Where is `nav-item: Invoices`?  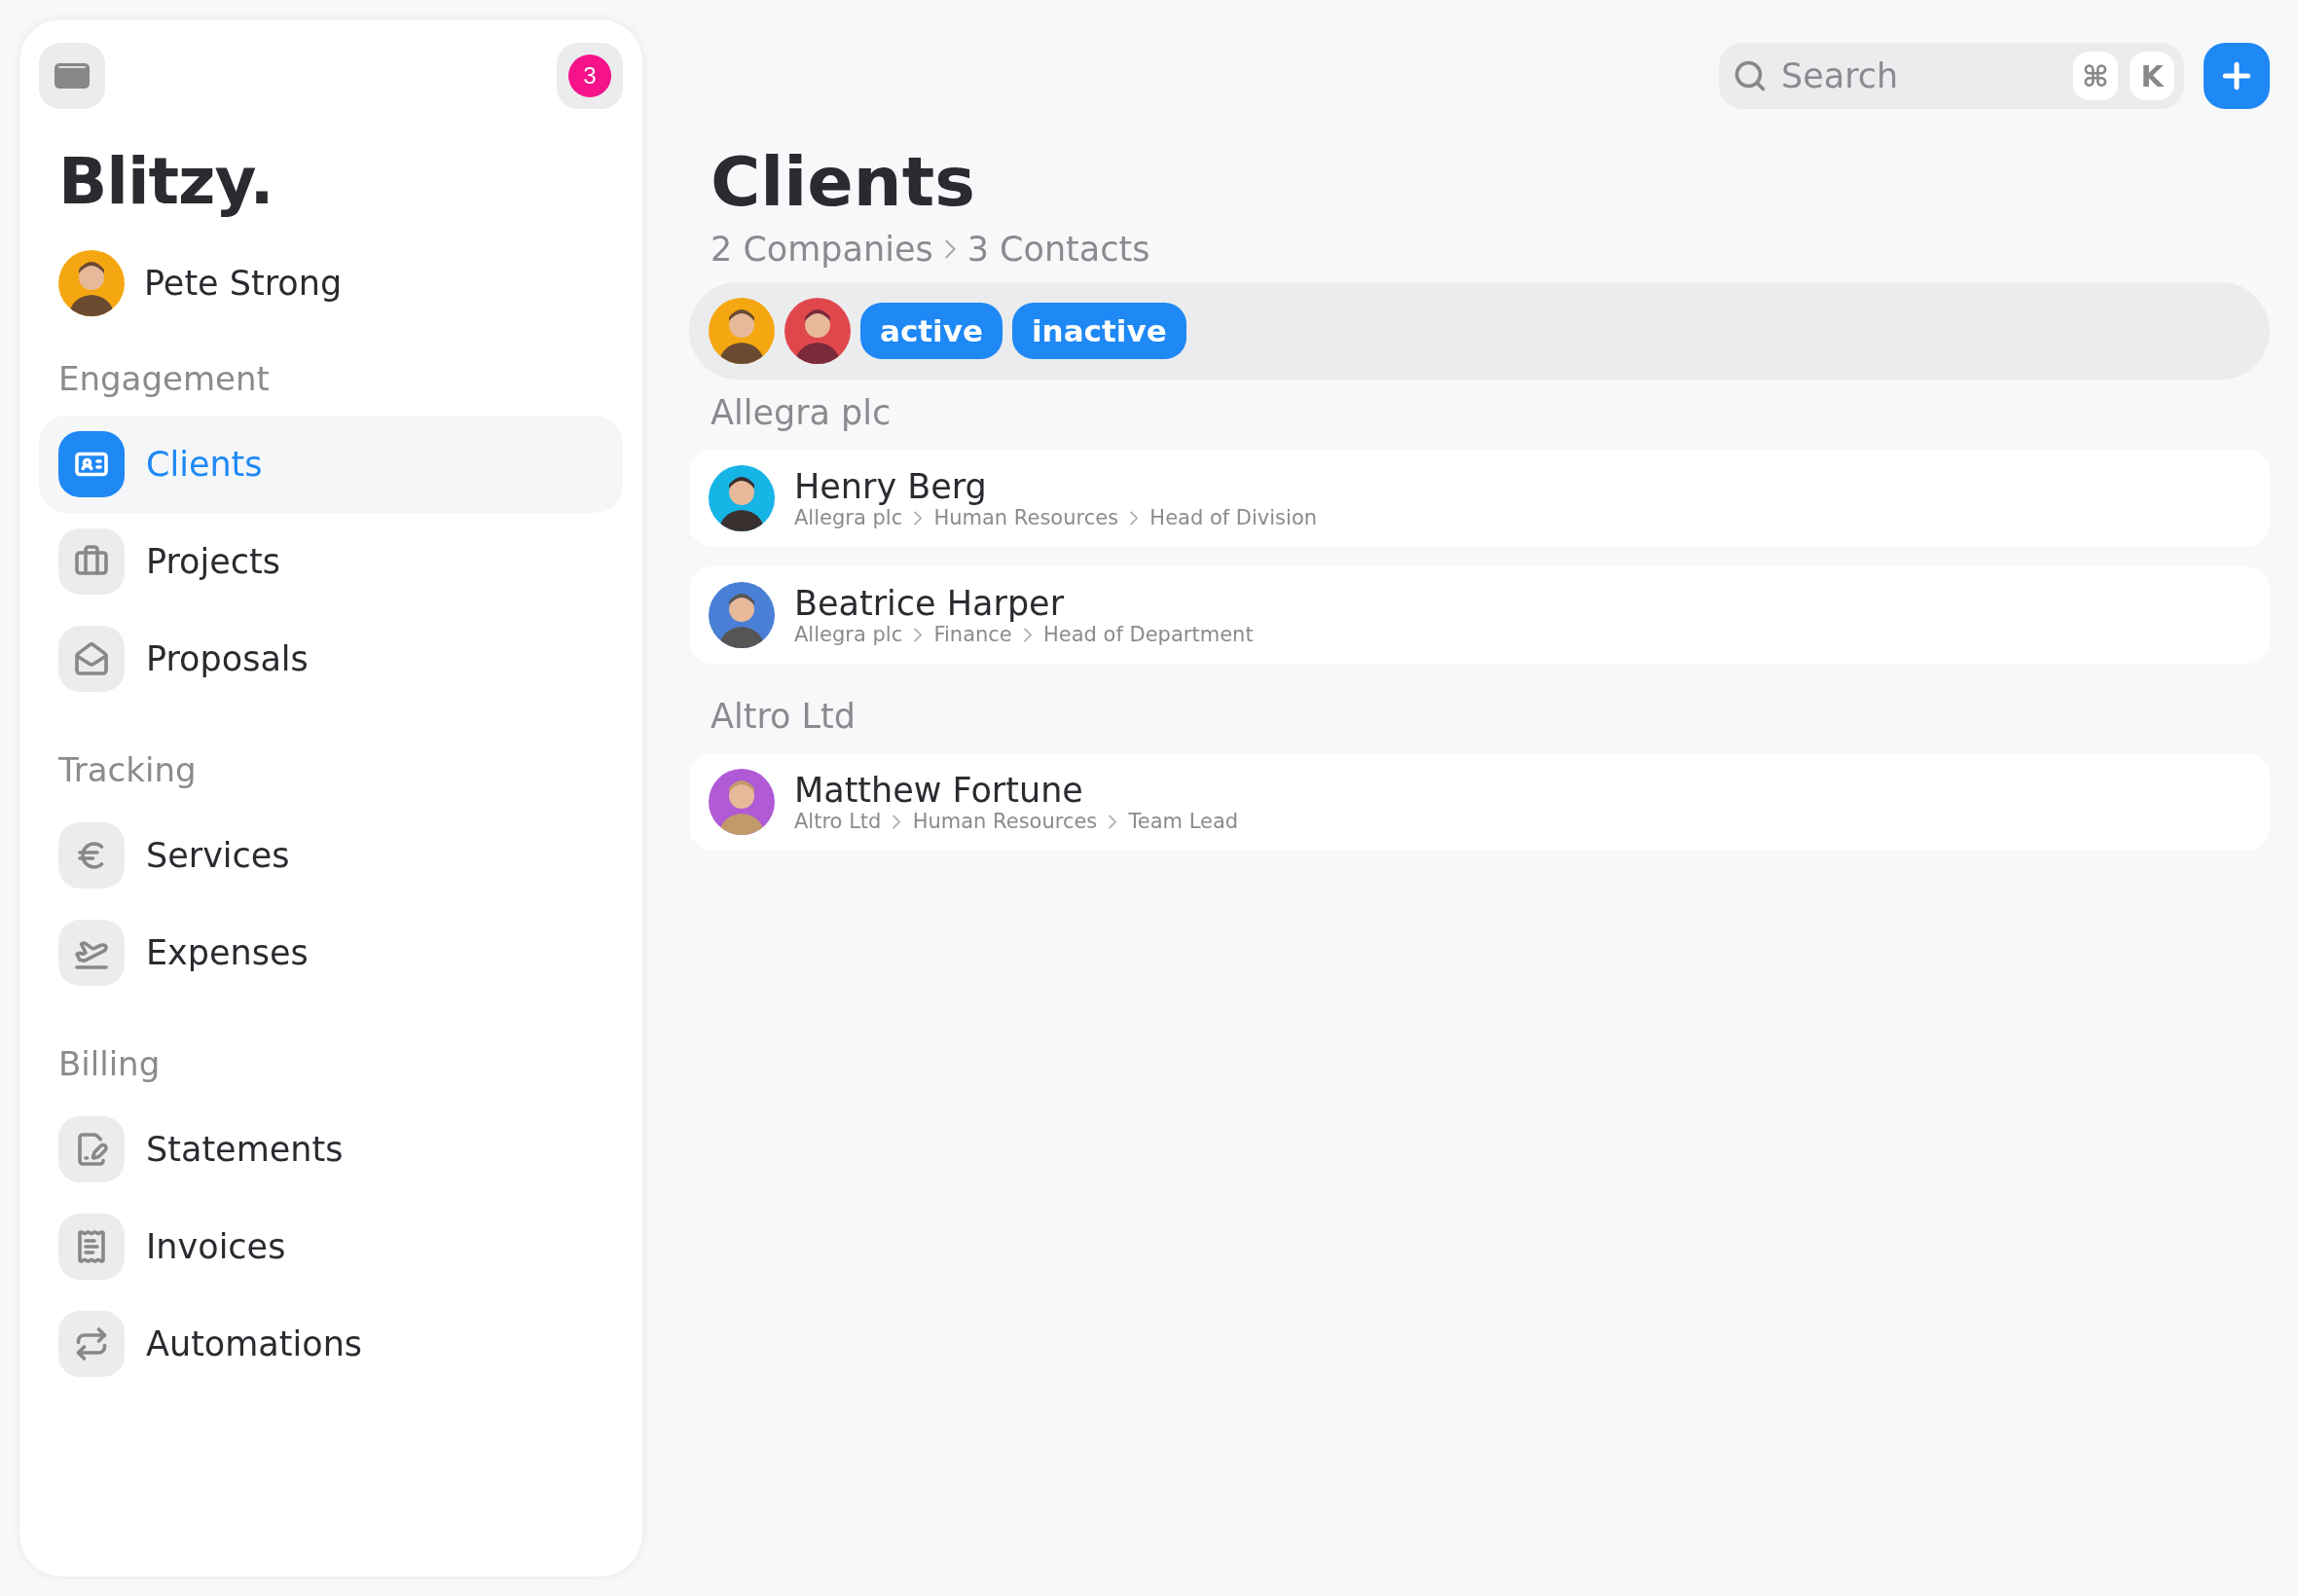 nav-item: Invoices is located at coordinates (331, 1247).